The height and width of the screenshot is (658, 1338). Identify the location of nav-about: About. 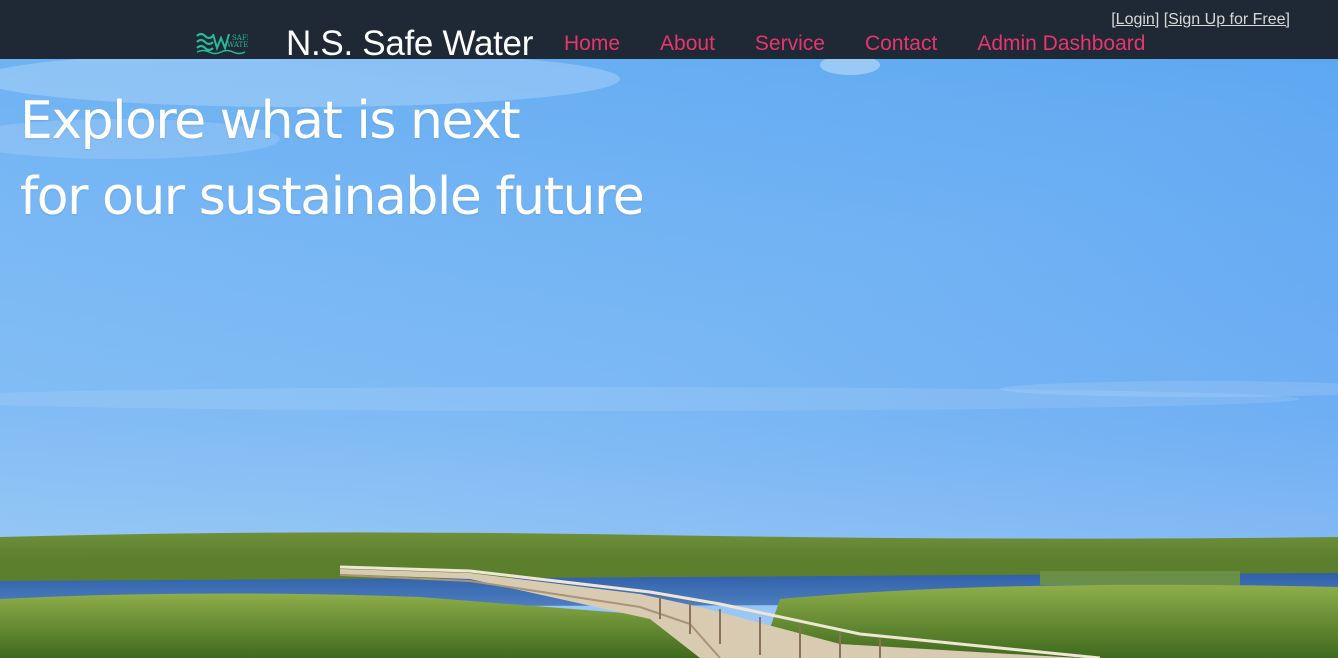
(687, 44).